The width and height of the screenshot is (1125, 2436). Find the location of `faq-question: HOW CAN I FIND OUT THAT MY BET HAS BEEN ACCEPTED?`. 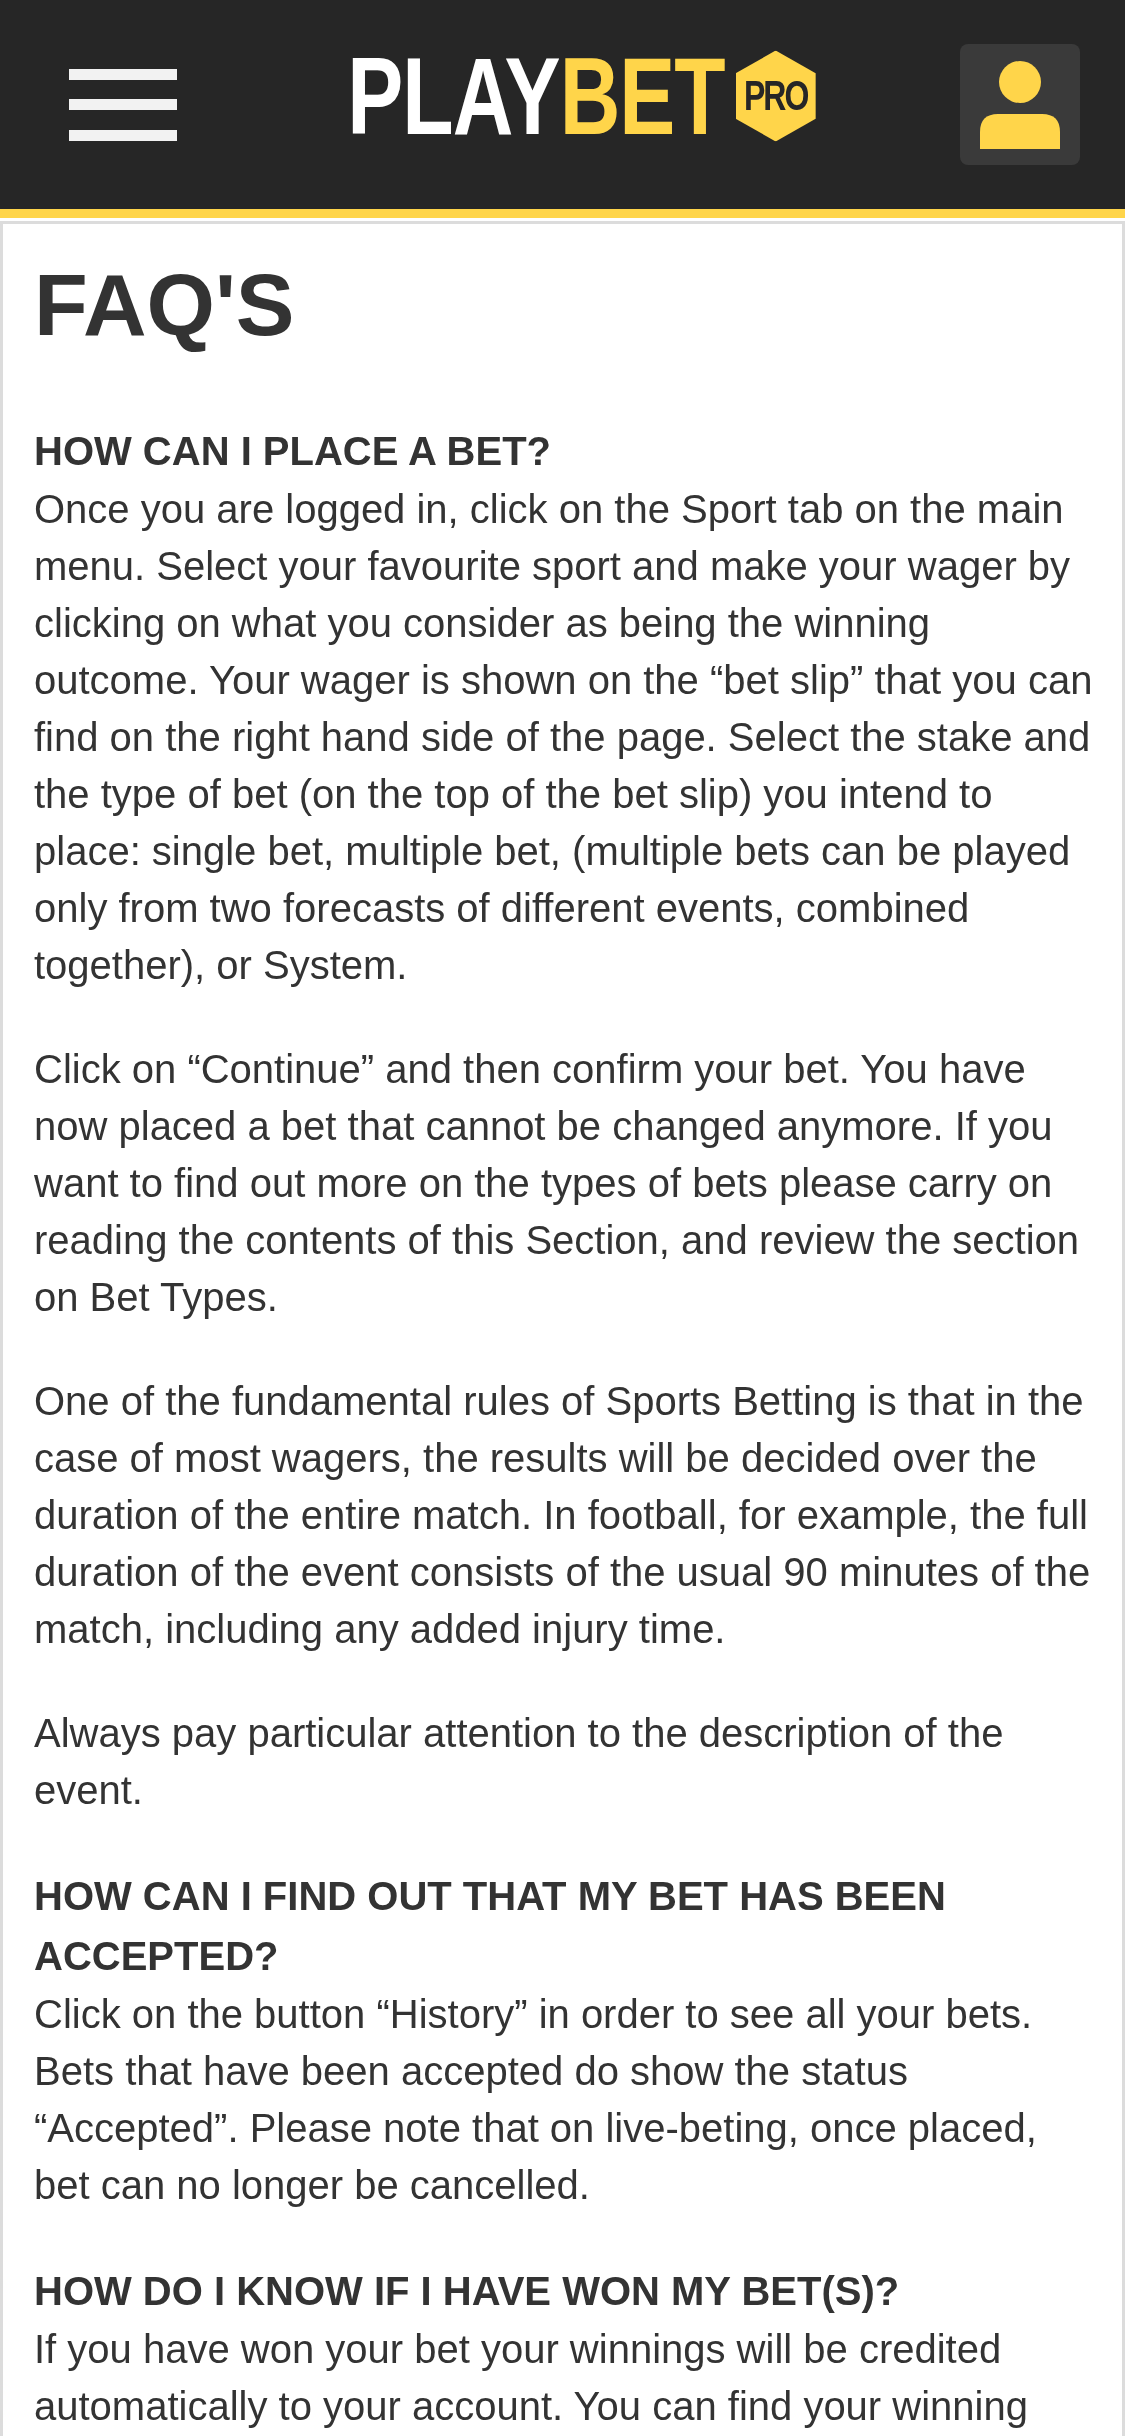

faq-question: HOW CAN I FIND OUT THAT MY BET HAS BEEN ACCEPTED? is located at coordinates (490, 1926).